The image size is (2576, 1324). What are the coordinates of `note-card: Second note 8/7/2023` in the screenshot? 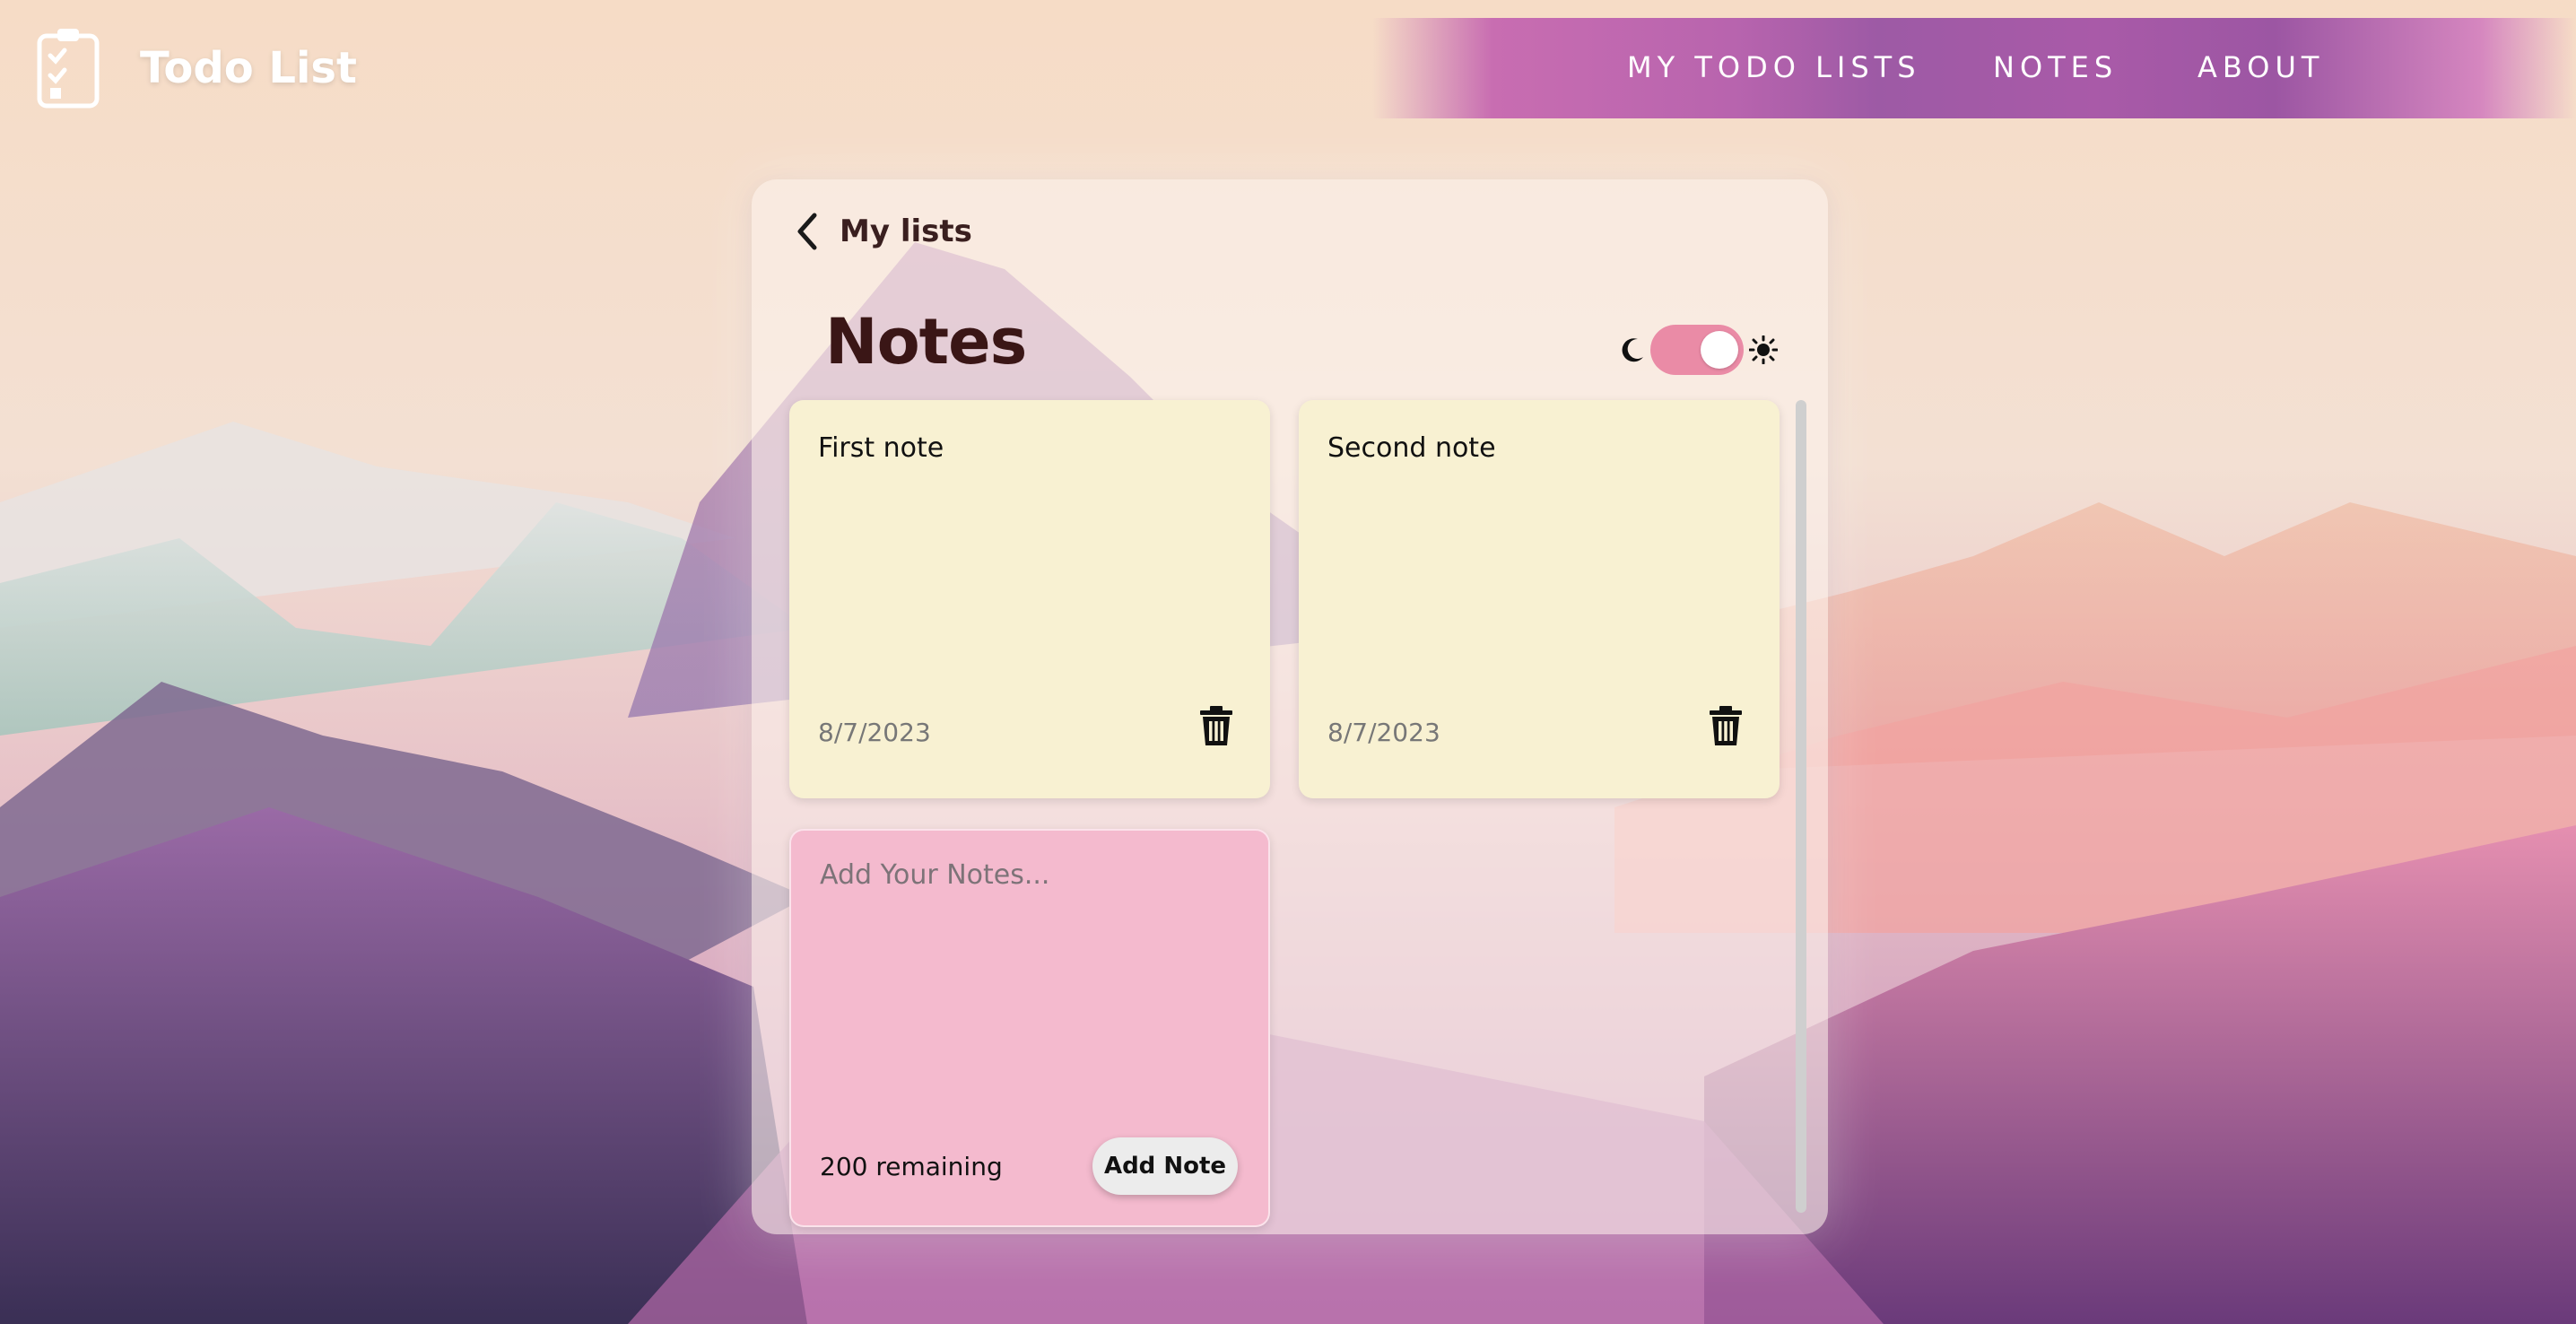 It's located at (1539, 599).